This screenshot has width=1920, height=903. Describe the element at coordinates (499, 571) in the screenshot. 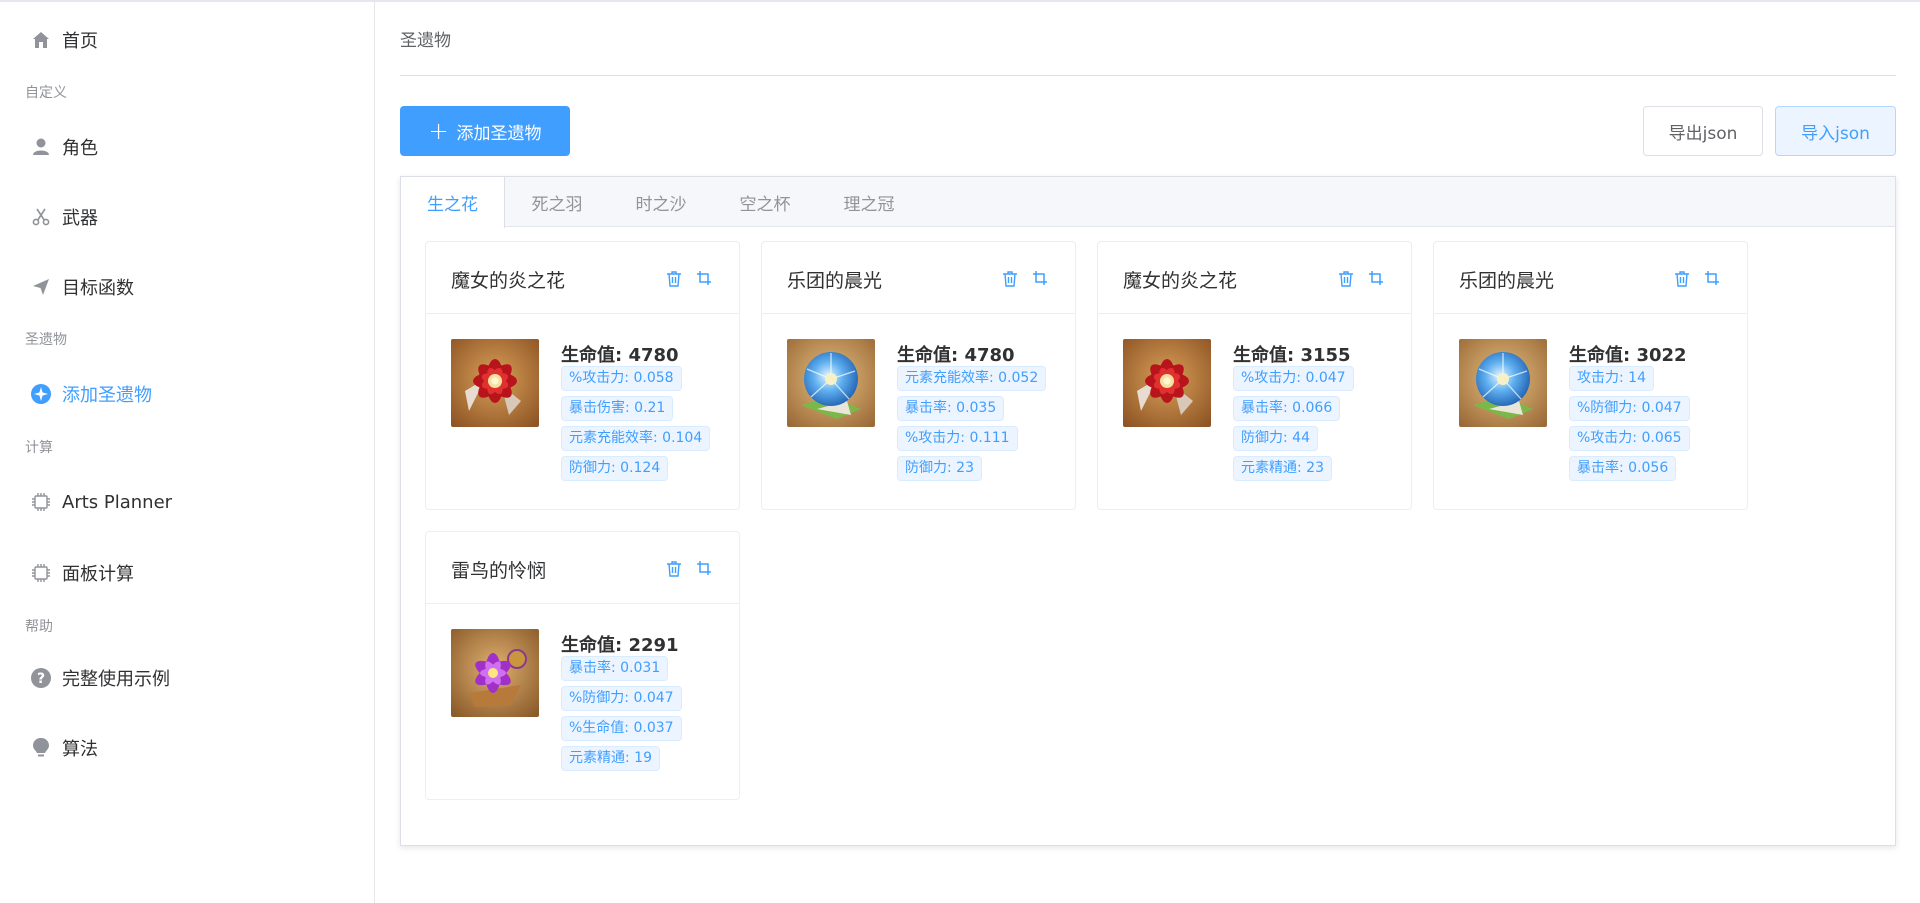

I see `artifact-name: 雷鸟的怜悯` at that location.